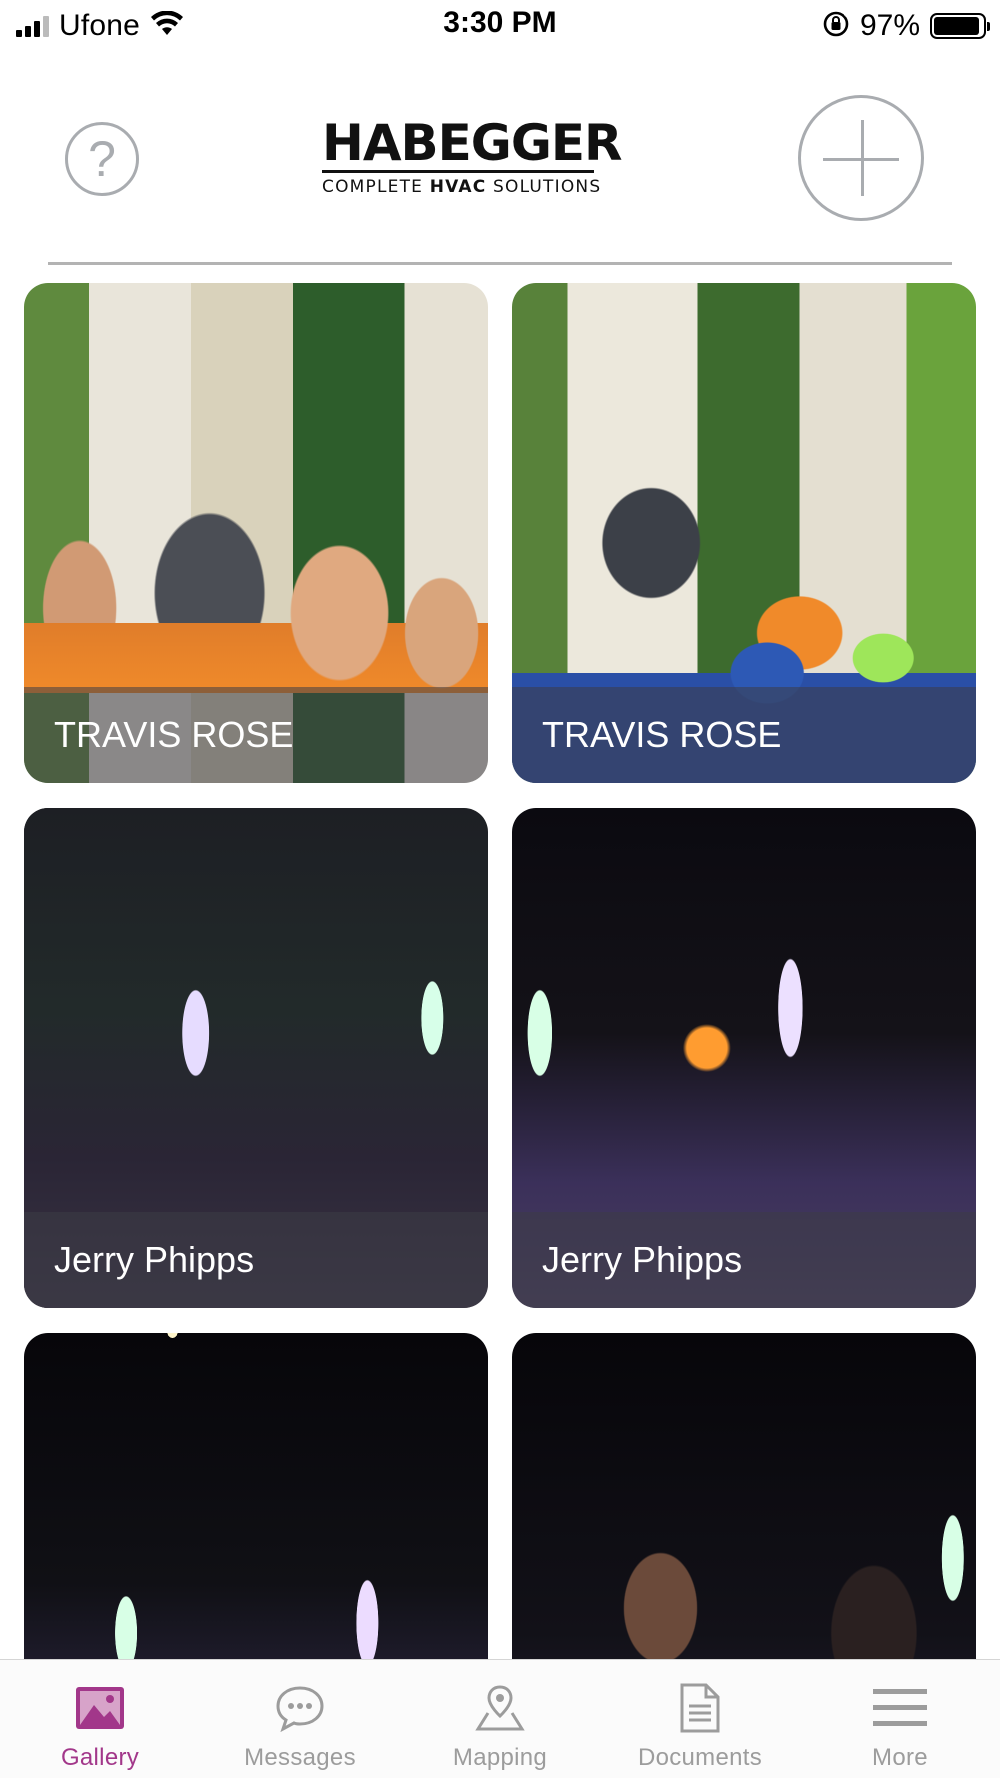 This screenshot has width=1000, height=1778. I want to click on image-icon, so click(100, 1708).